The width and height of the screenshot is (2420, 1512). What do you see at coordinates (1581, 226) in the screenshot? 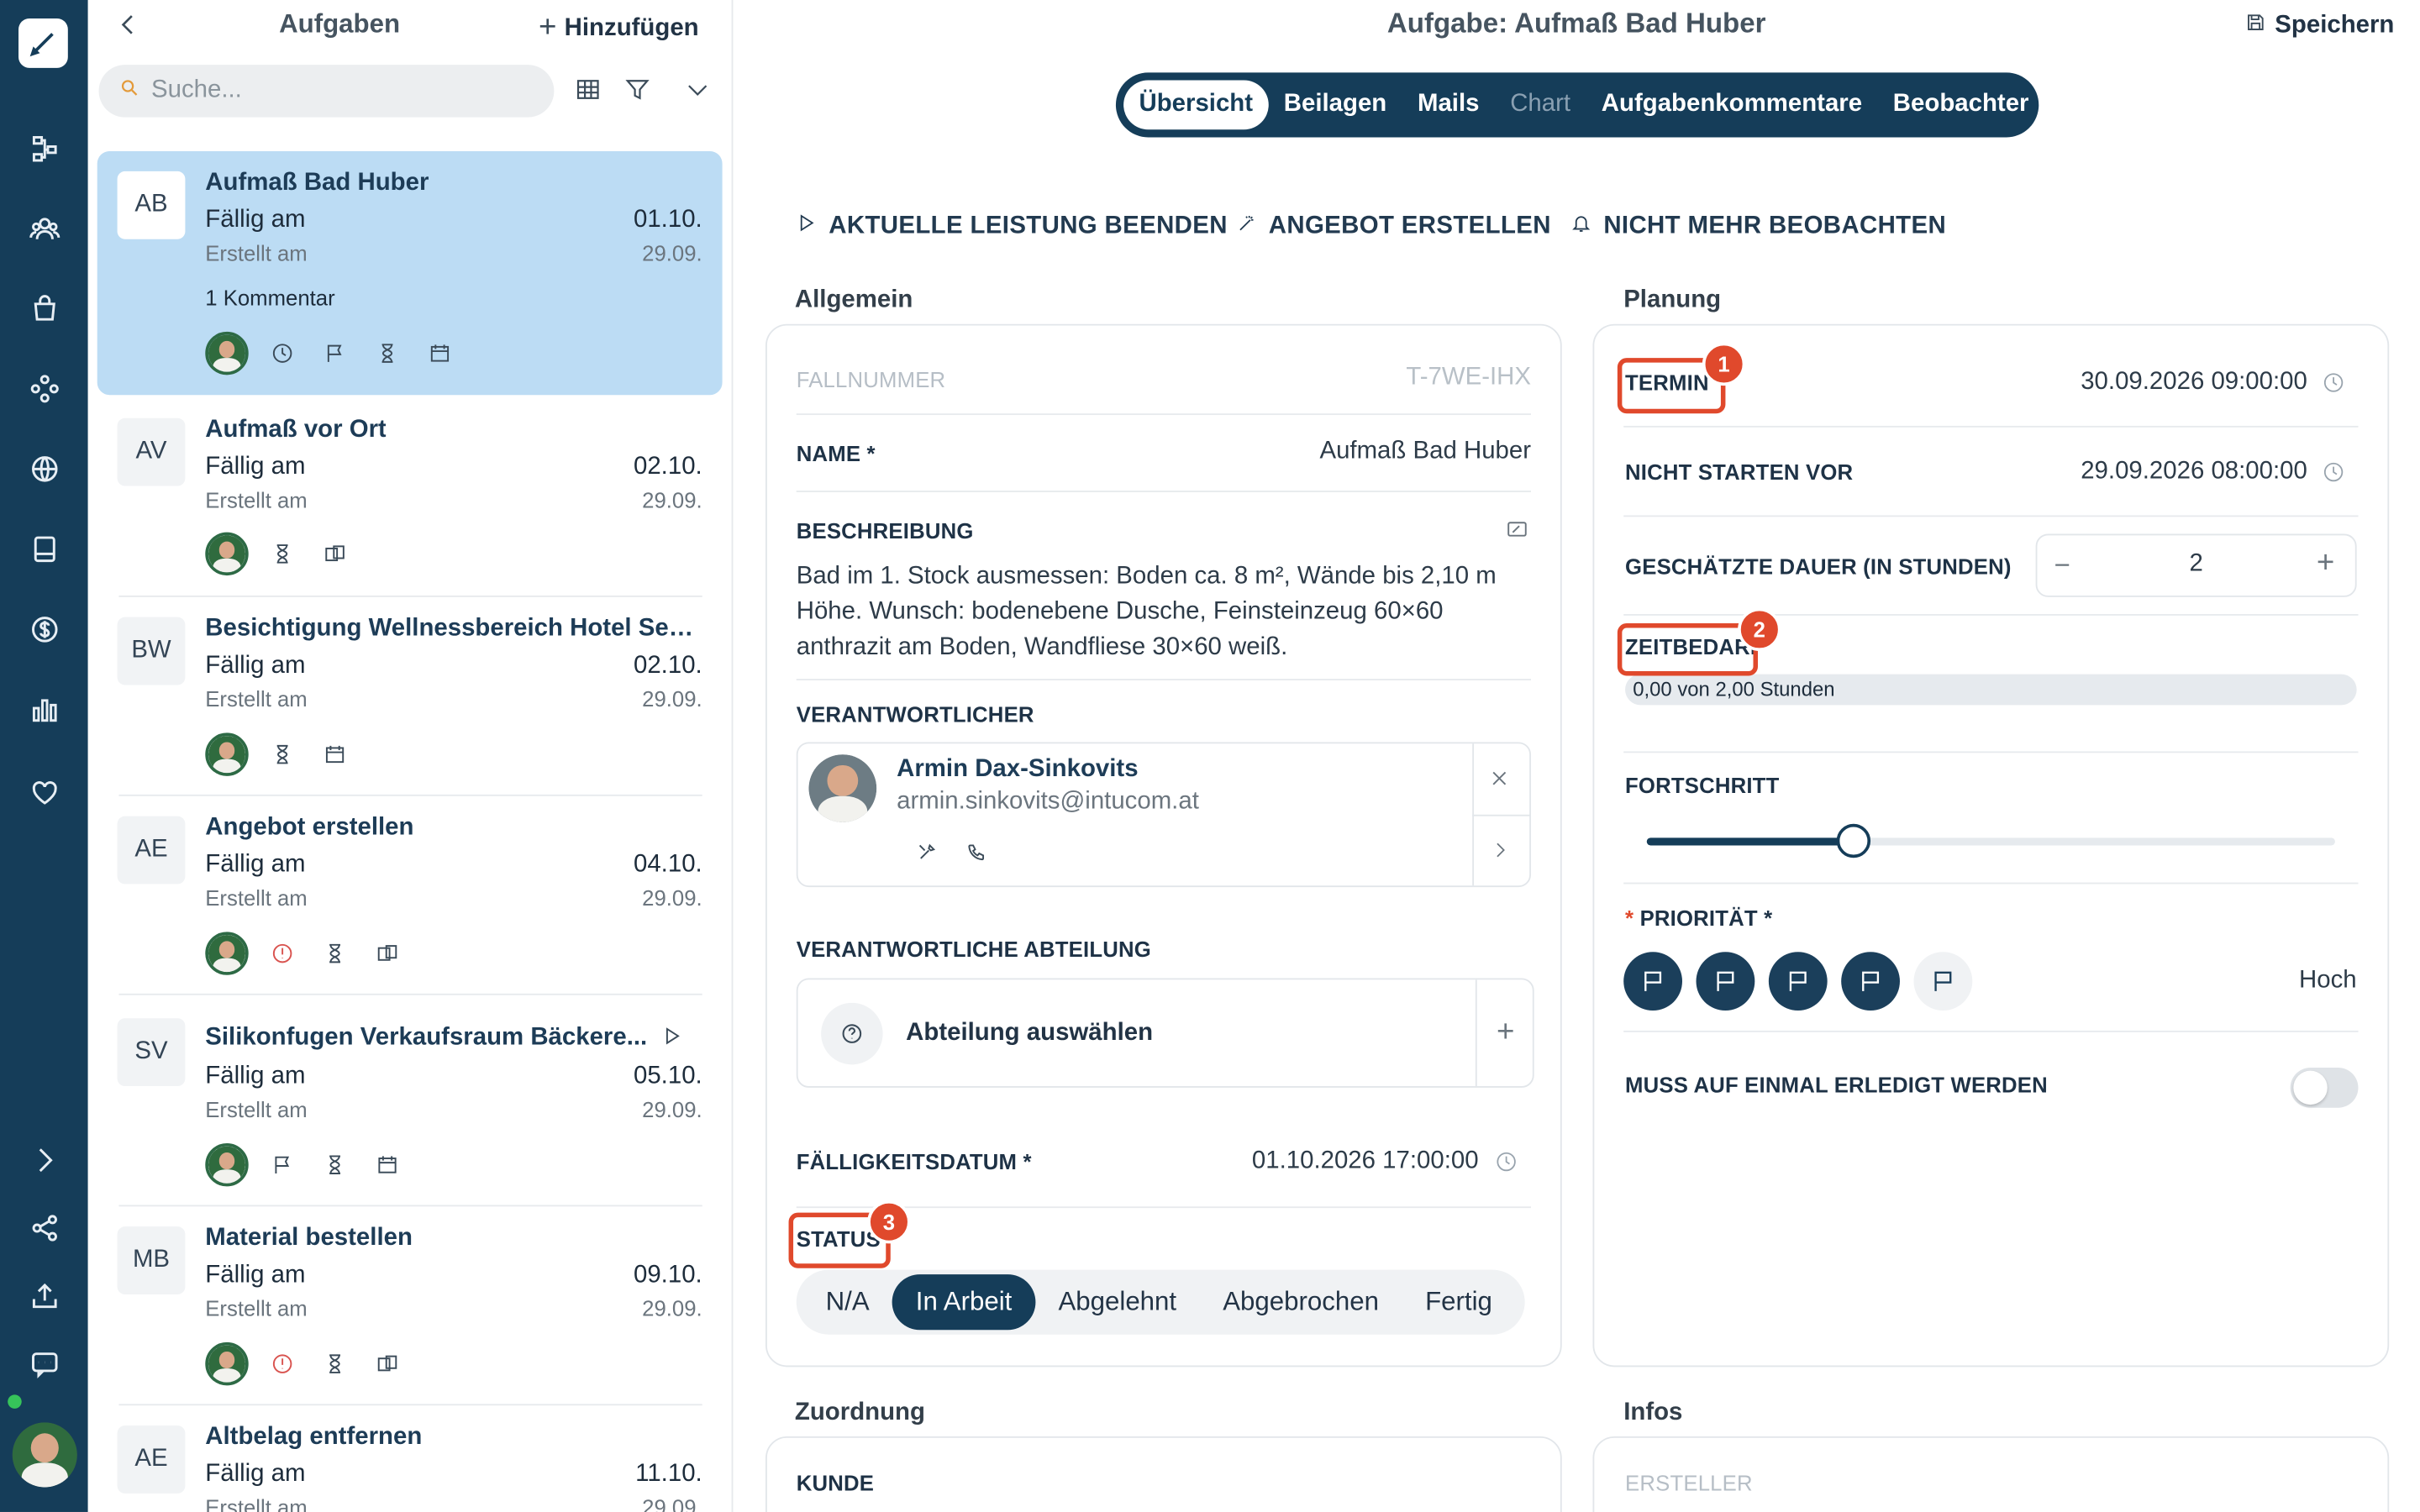
I see `bell-icon` at bounding box center [1581, 226].